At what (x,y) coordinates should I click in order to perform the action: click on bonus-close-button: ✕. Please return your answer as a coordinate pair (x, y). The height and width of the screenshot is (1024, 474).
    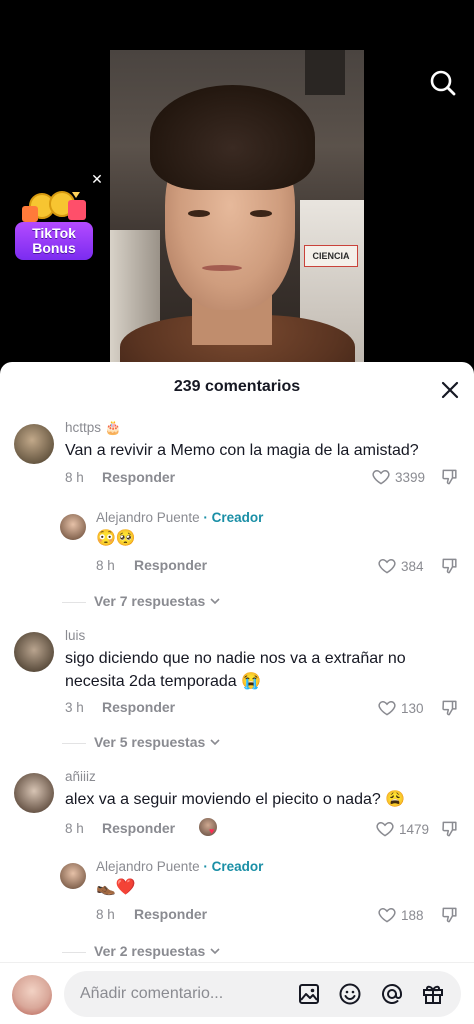
    Looking at the image, I should click on (97, 179).